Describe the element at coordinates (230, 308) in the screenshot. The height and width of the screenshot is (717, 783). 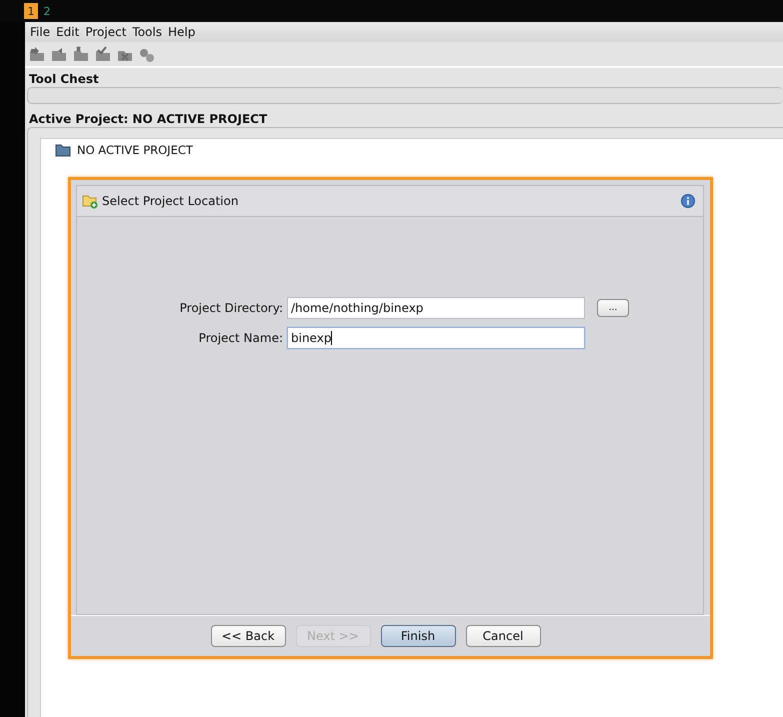
I see `field-label: Project Directory:` at that location.